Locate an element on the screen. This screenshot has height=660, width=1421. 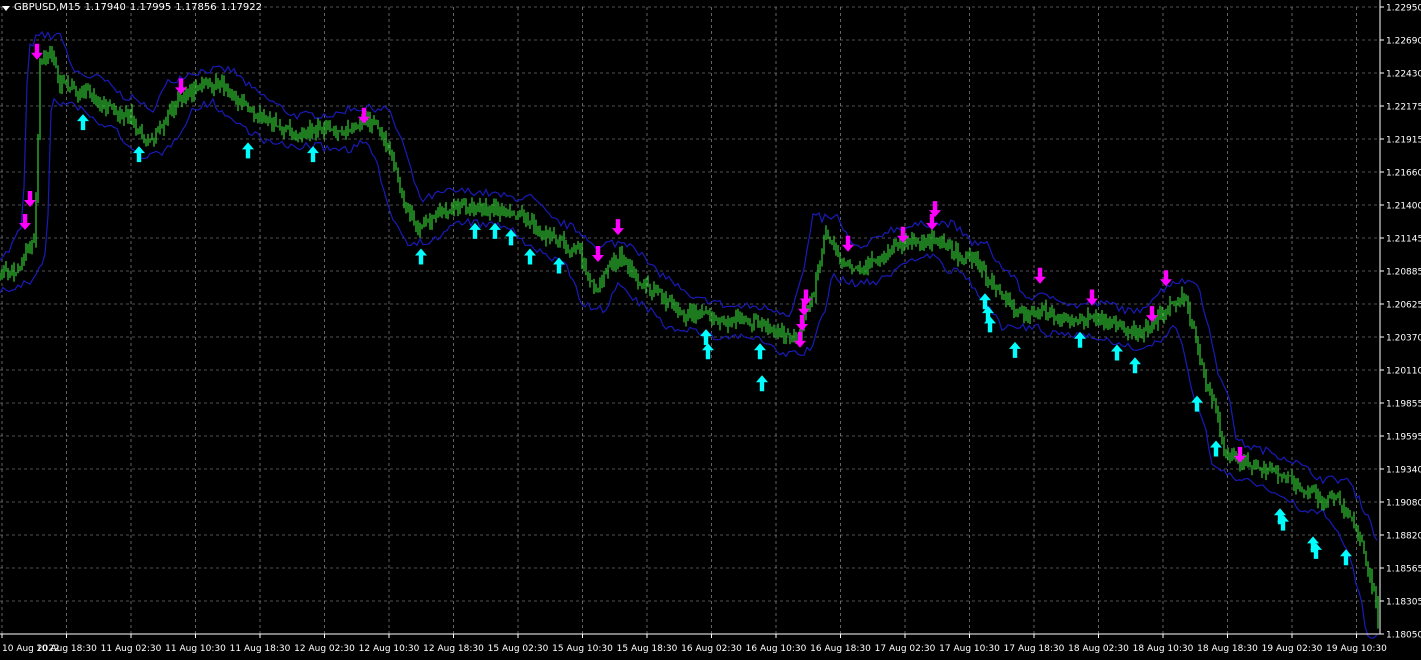
time-tick-label: 17 Aug 10:30 is located at coordinates (969, 649).